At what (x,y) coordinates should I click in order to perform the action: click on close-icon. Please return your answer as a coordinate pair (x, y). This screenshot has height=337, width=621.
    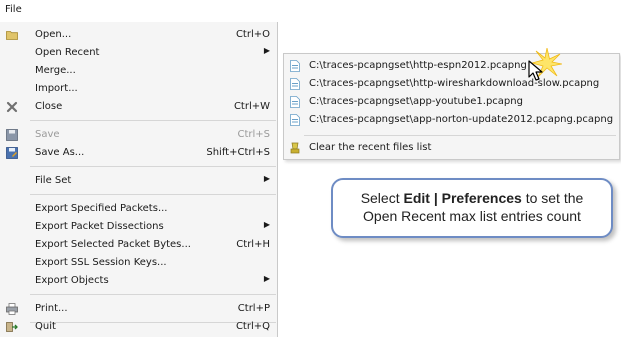
    Looking at the image, I should click on (12, 107).